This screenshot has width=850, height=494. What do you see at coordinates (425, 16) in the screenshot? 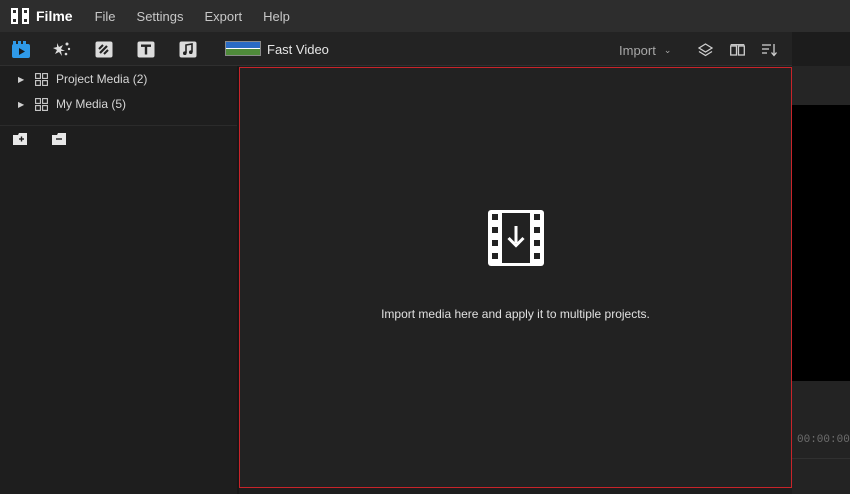
I see `menu-bar: Filme File Settings Export Help` at bounding box center [425, 16].